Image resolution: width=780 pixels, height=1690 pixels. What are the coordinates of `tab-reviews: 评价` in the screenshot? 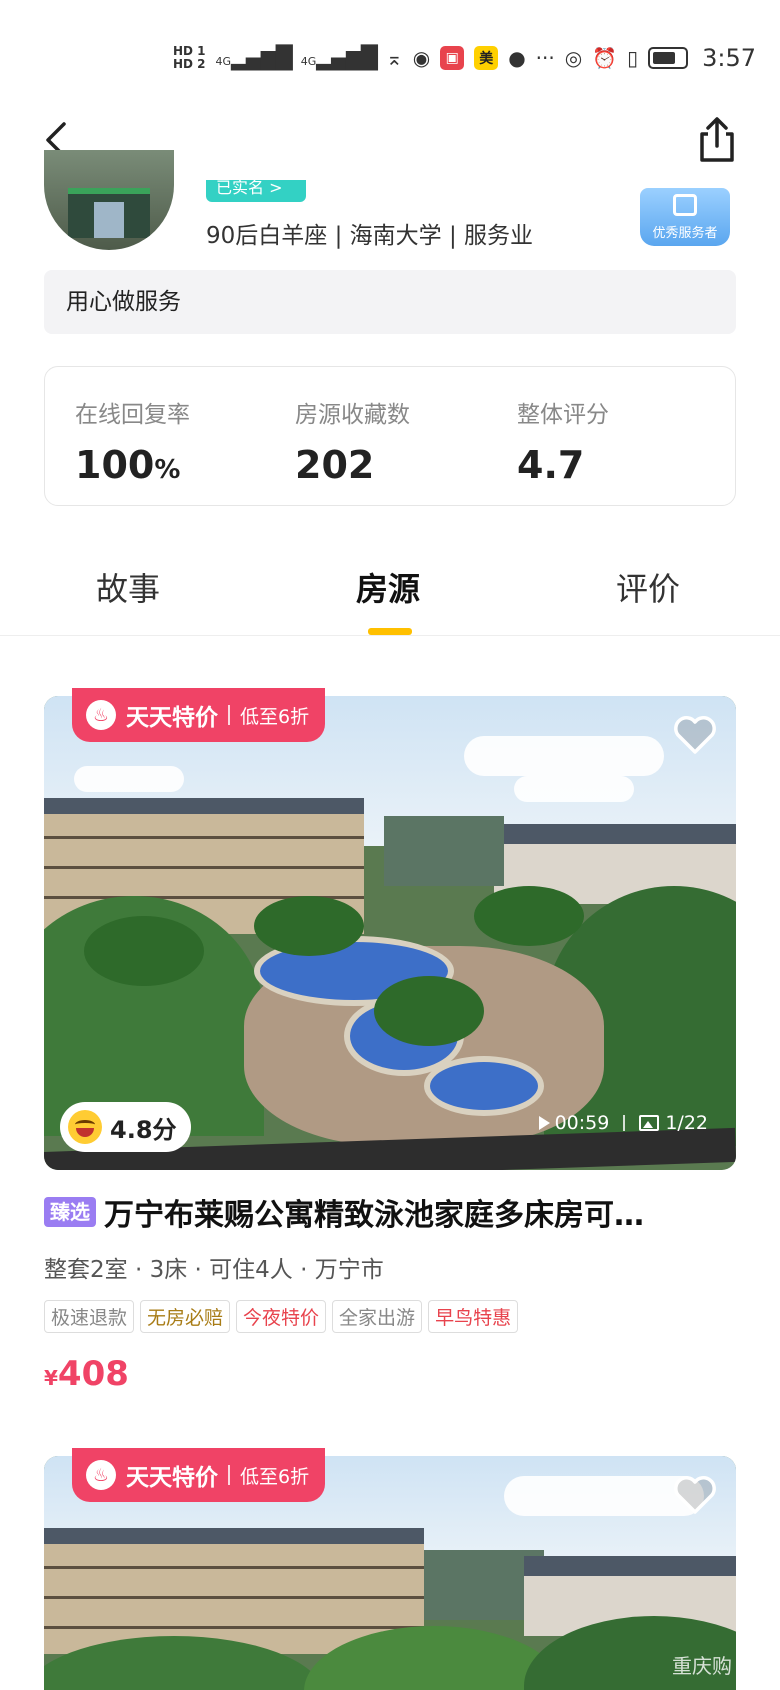 It's located at (648, 587).